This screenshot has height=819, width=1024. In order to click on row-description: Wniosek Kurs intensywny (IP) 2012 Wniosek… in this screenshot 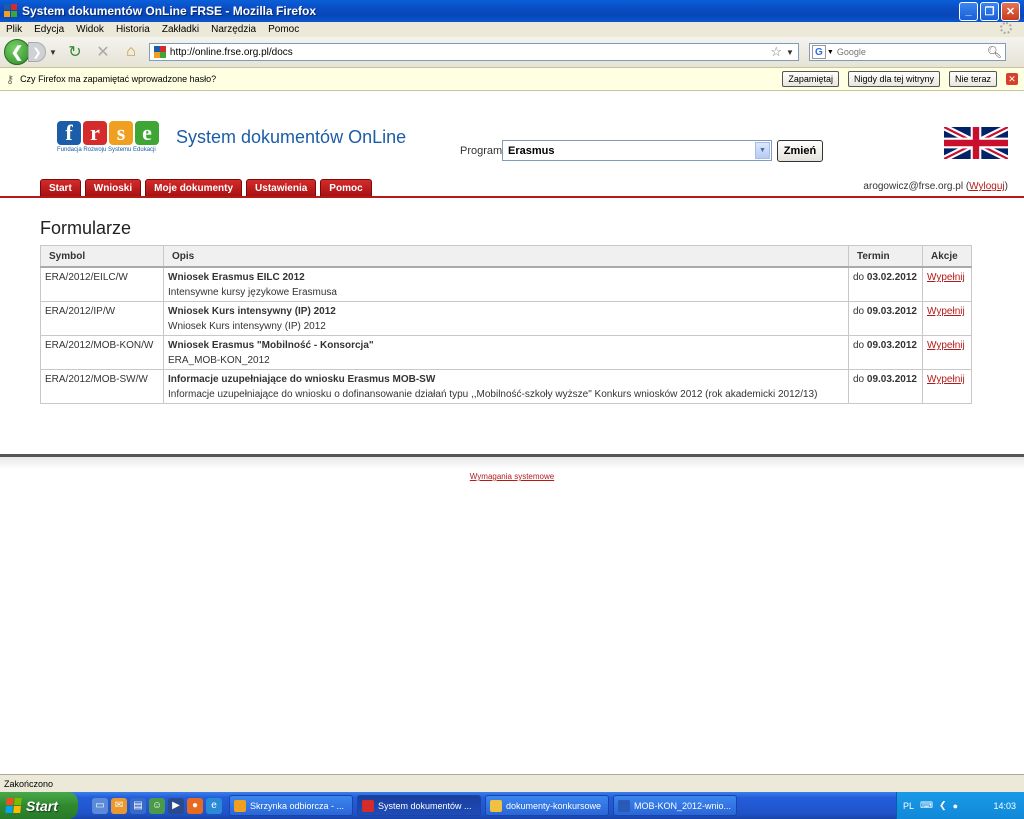, I will do `click(506, 318)`.